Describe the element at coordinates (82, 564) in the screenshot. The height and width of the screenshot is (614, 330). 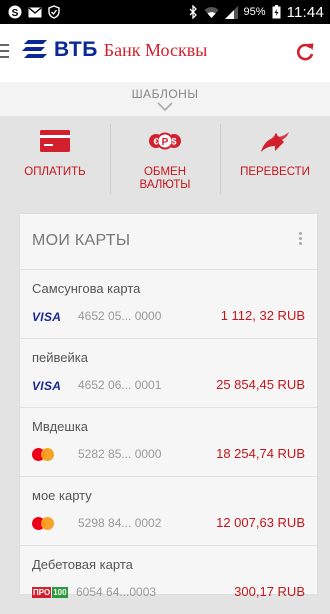
I see `card-name: Дебетовая карта` at that location.